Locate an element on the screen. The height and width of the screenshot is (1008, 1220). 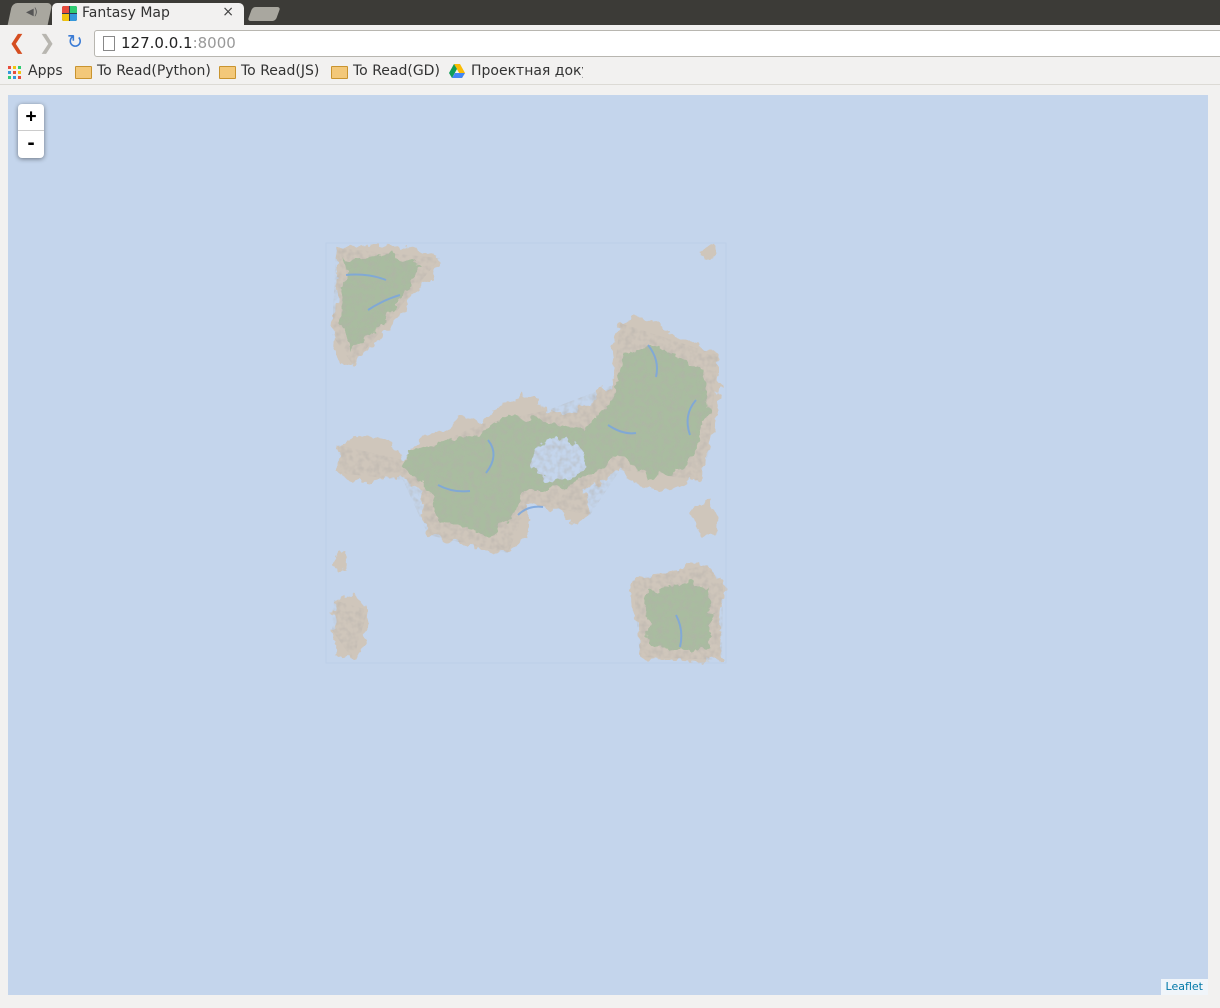
bookmark-label: To Read(JS) is located at coordinates (280, 71).